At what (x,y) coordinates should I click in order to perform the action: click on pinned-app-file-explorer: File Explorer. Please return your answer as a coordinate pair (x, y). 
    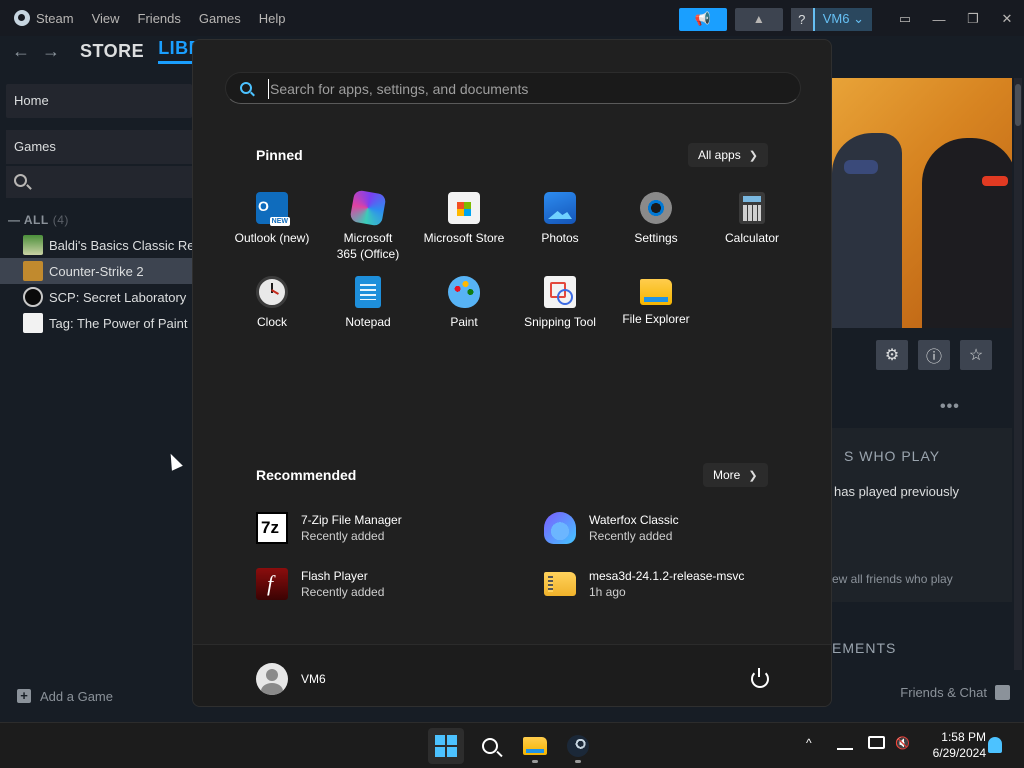
    Looking at the image, I should click on (656, 301).